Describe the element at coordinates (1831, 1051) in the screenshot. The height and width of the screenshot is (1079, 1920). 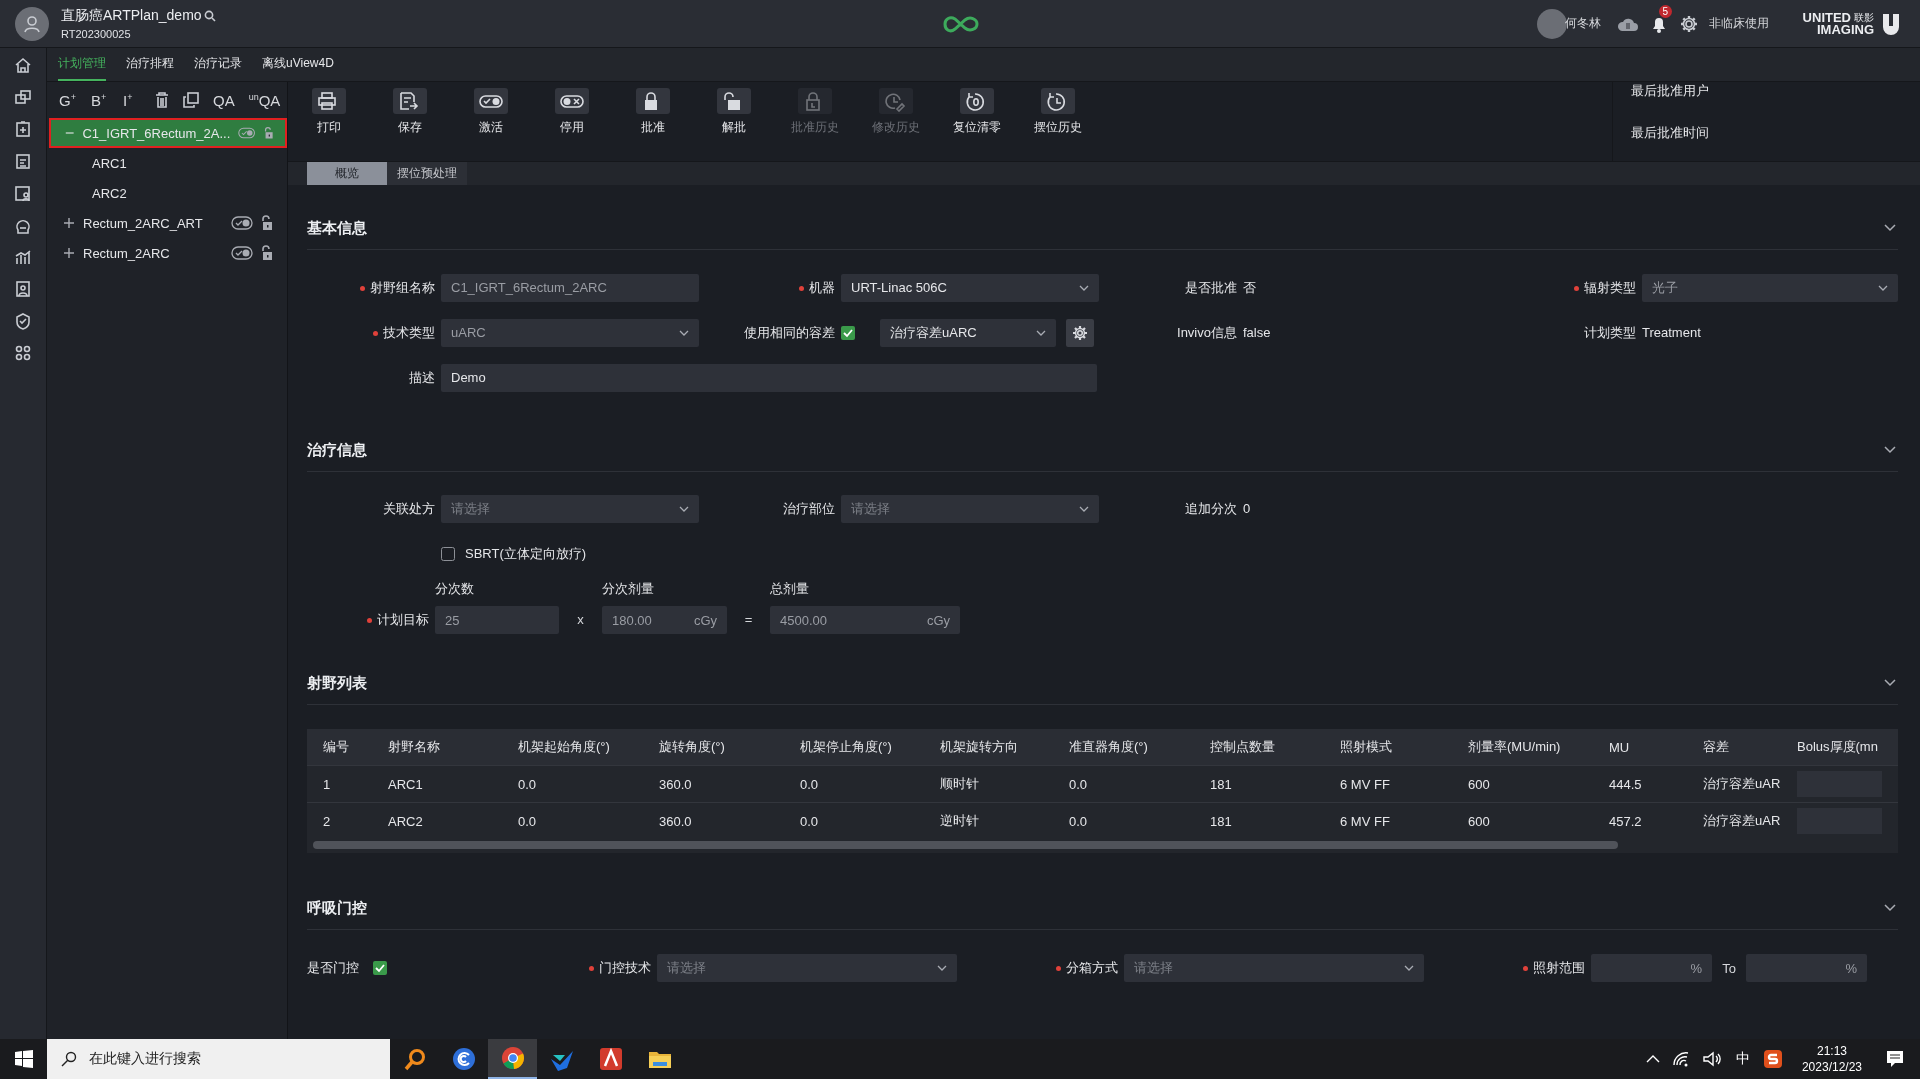
I see `clock-time: 21:13` at that location.